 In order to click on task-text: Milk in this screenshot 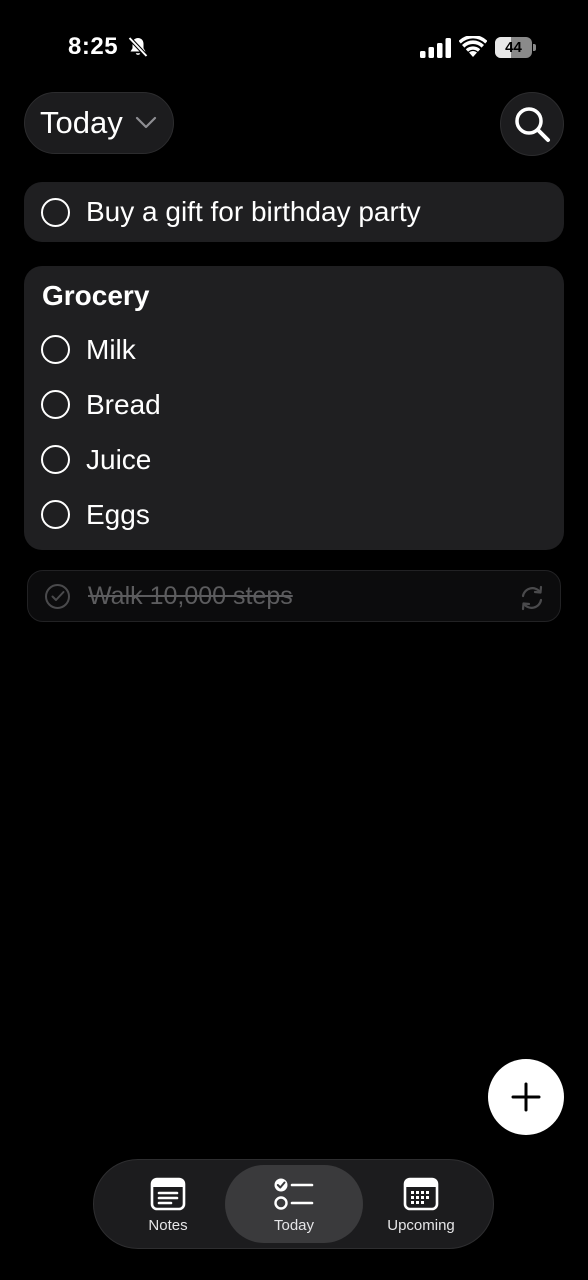, I will do `click(111, 349)`.